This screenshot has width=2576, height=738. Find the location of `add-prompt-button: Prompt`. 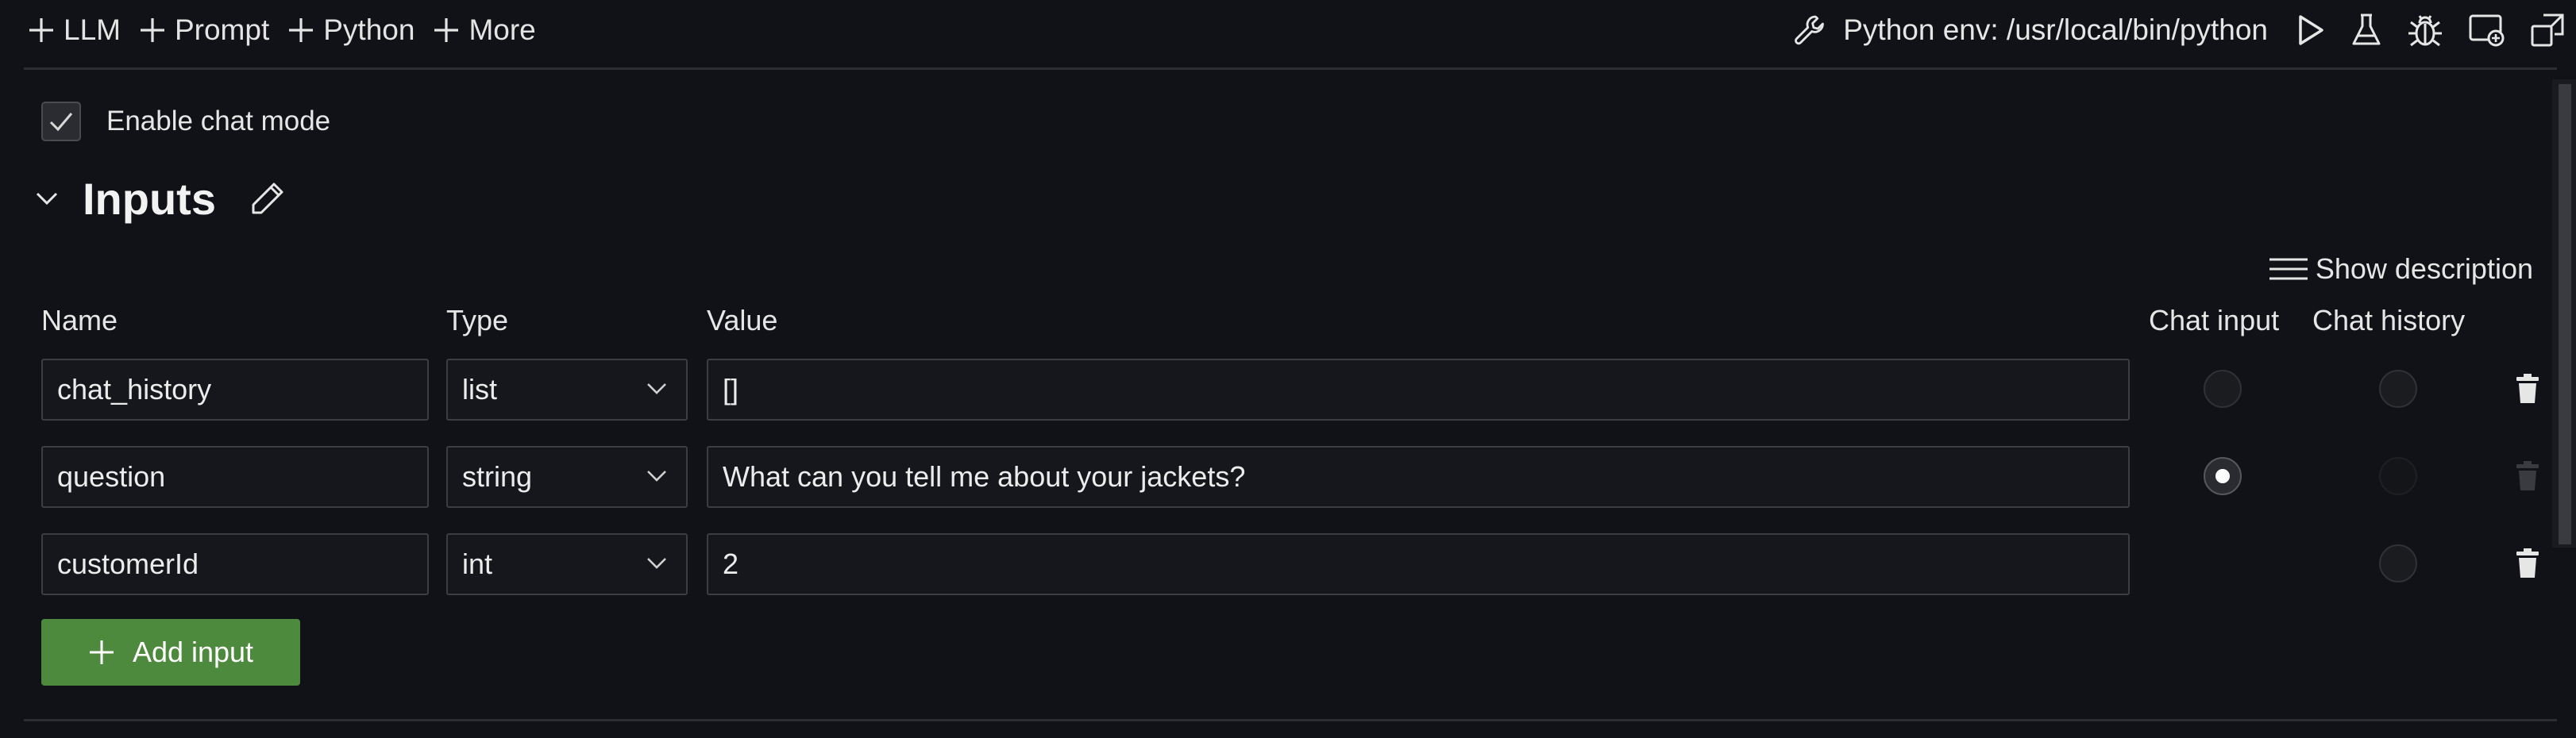

add-prompt-button: Prompt is located at coordinates (203, 30).